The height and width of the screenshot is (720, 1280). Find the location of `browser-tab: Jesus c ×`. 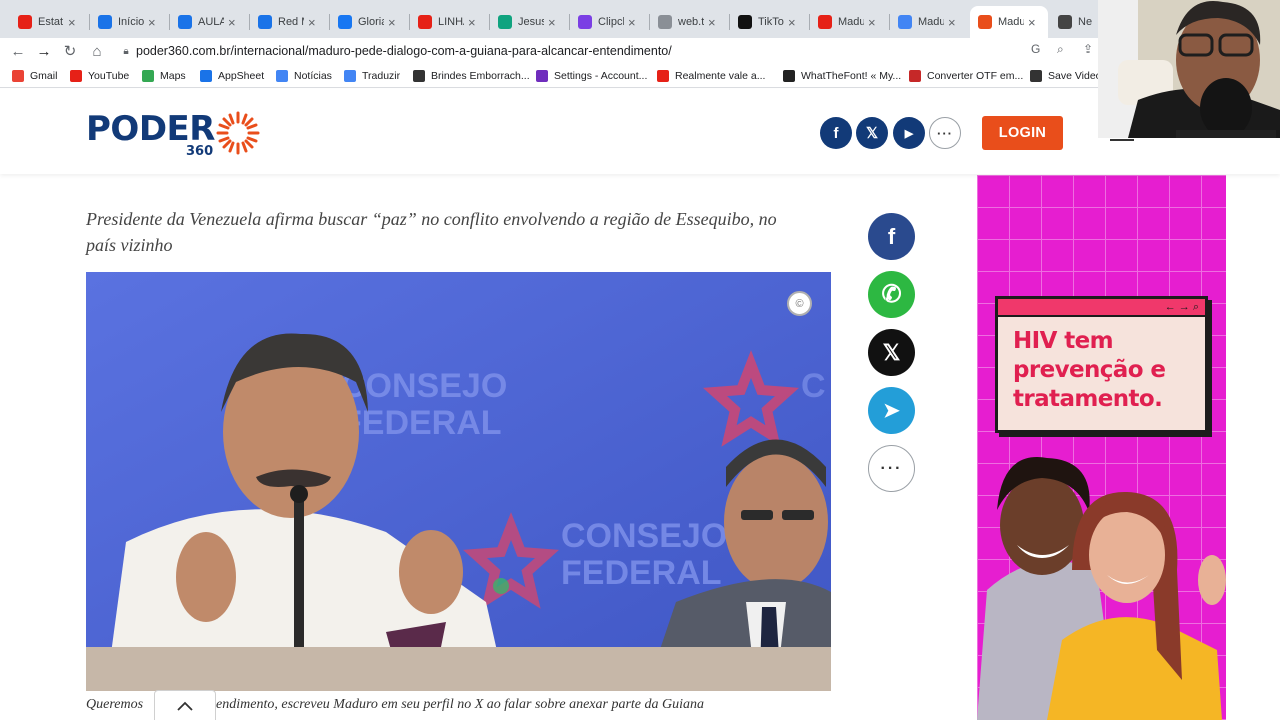

browser-tab: Jesus c × is located at coordinates (529, 22).